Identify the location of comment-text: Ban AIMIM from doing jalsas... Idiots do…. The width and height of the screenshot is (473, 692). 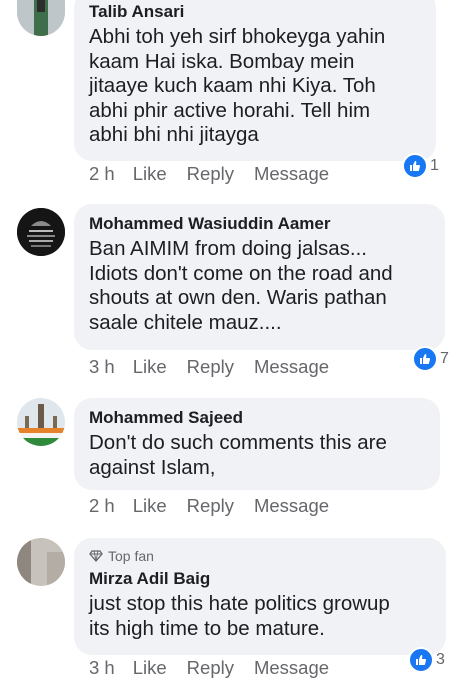
(259, 286).